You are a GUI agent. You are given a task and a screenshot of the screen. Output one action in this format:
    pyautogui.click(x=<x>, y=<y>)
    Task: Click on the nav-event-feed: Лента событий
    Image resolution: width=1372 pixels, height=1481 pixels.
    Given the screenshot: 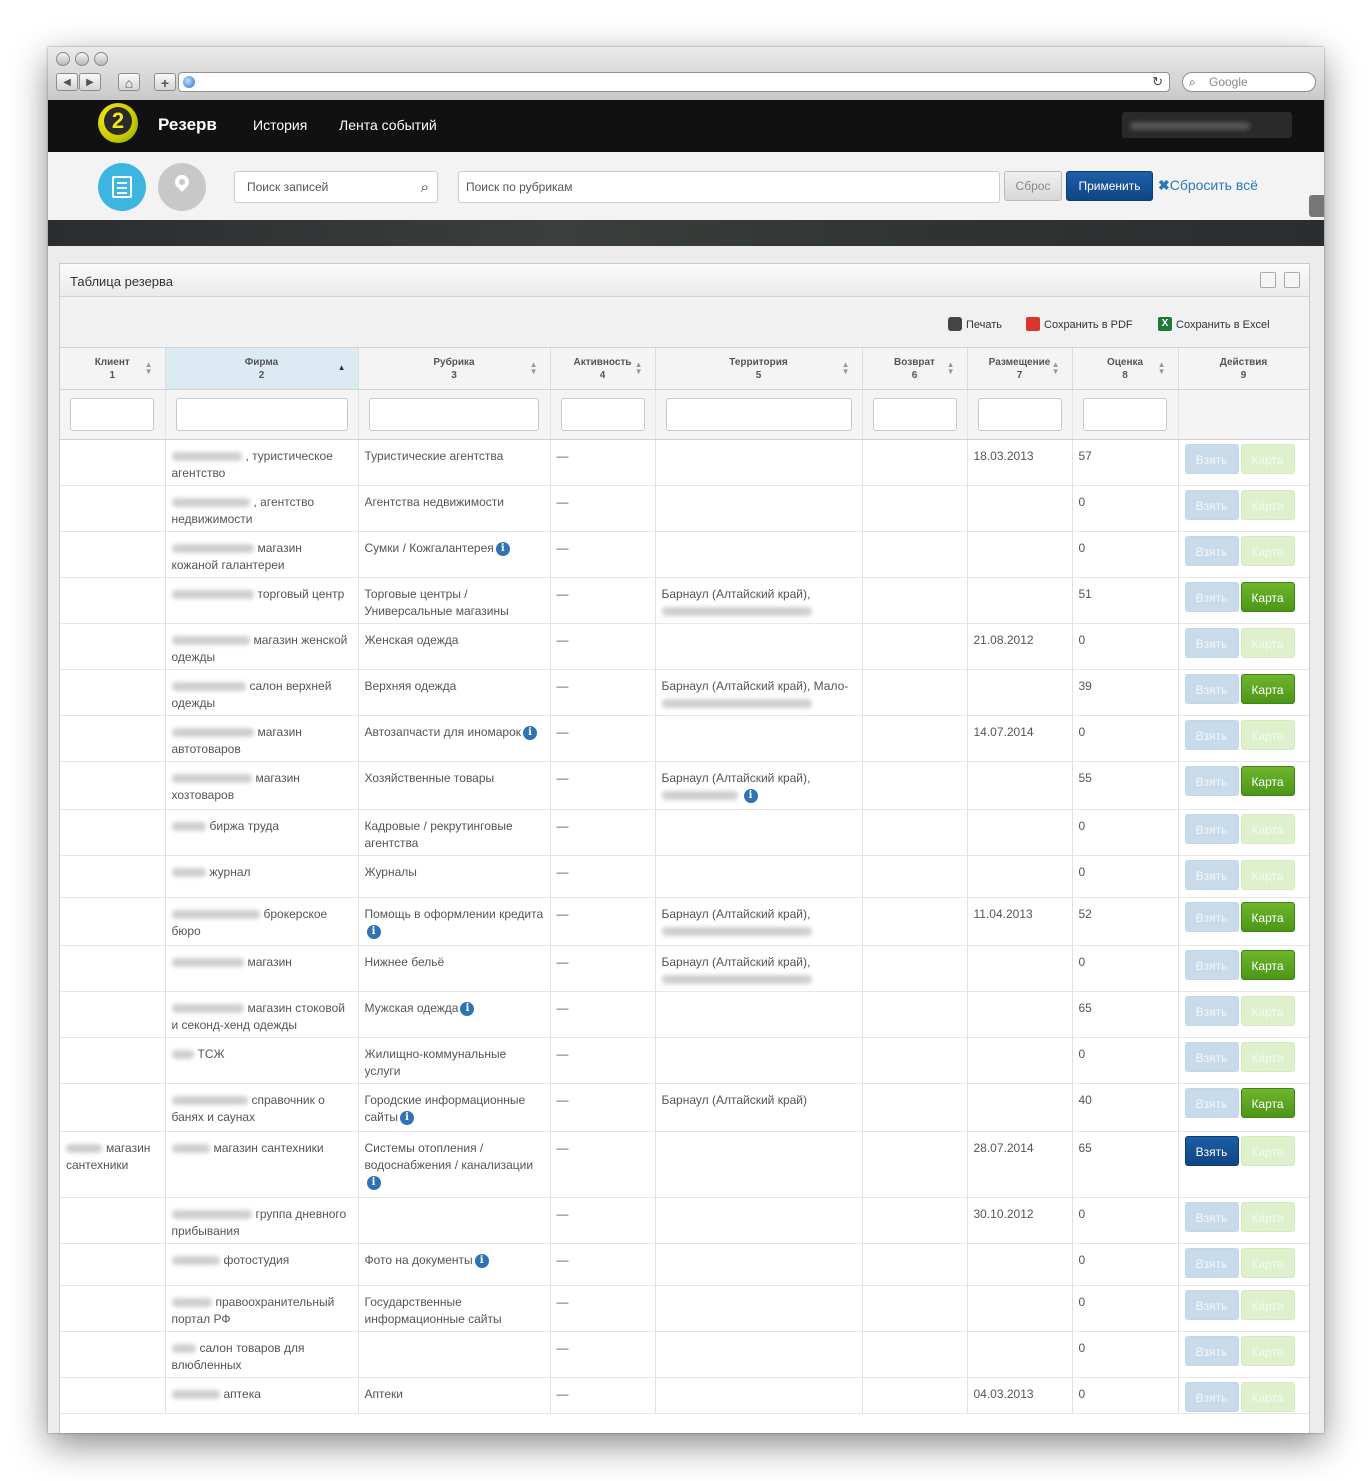 What is the action you would take?
    pyautogui.click(x=388, y=125)
    